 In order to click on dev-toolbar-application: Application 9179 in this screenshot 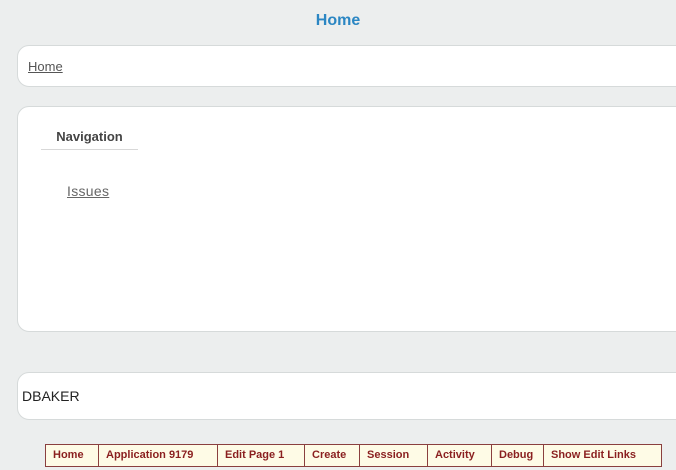, I will do `click(158, 455)`.